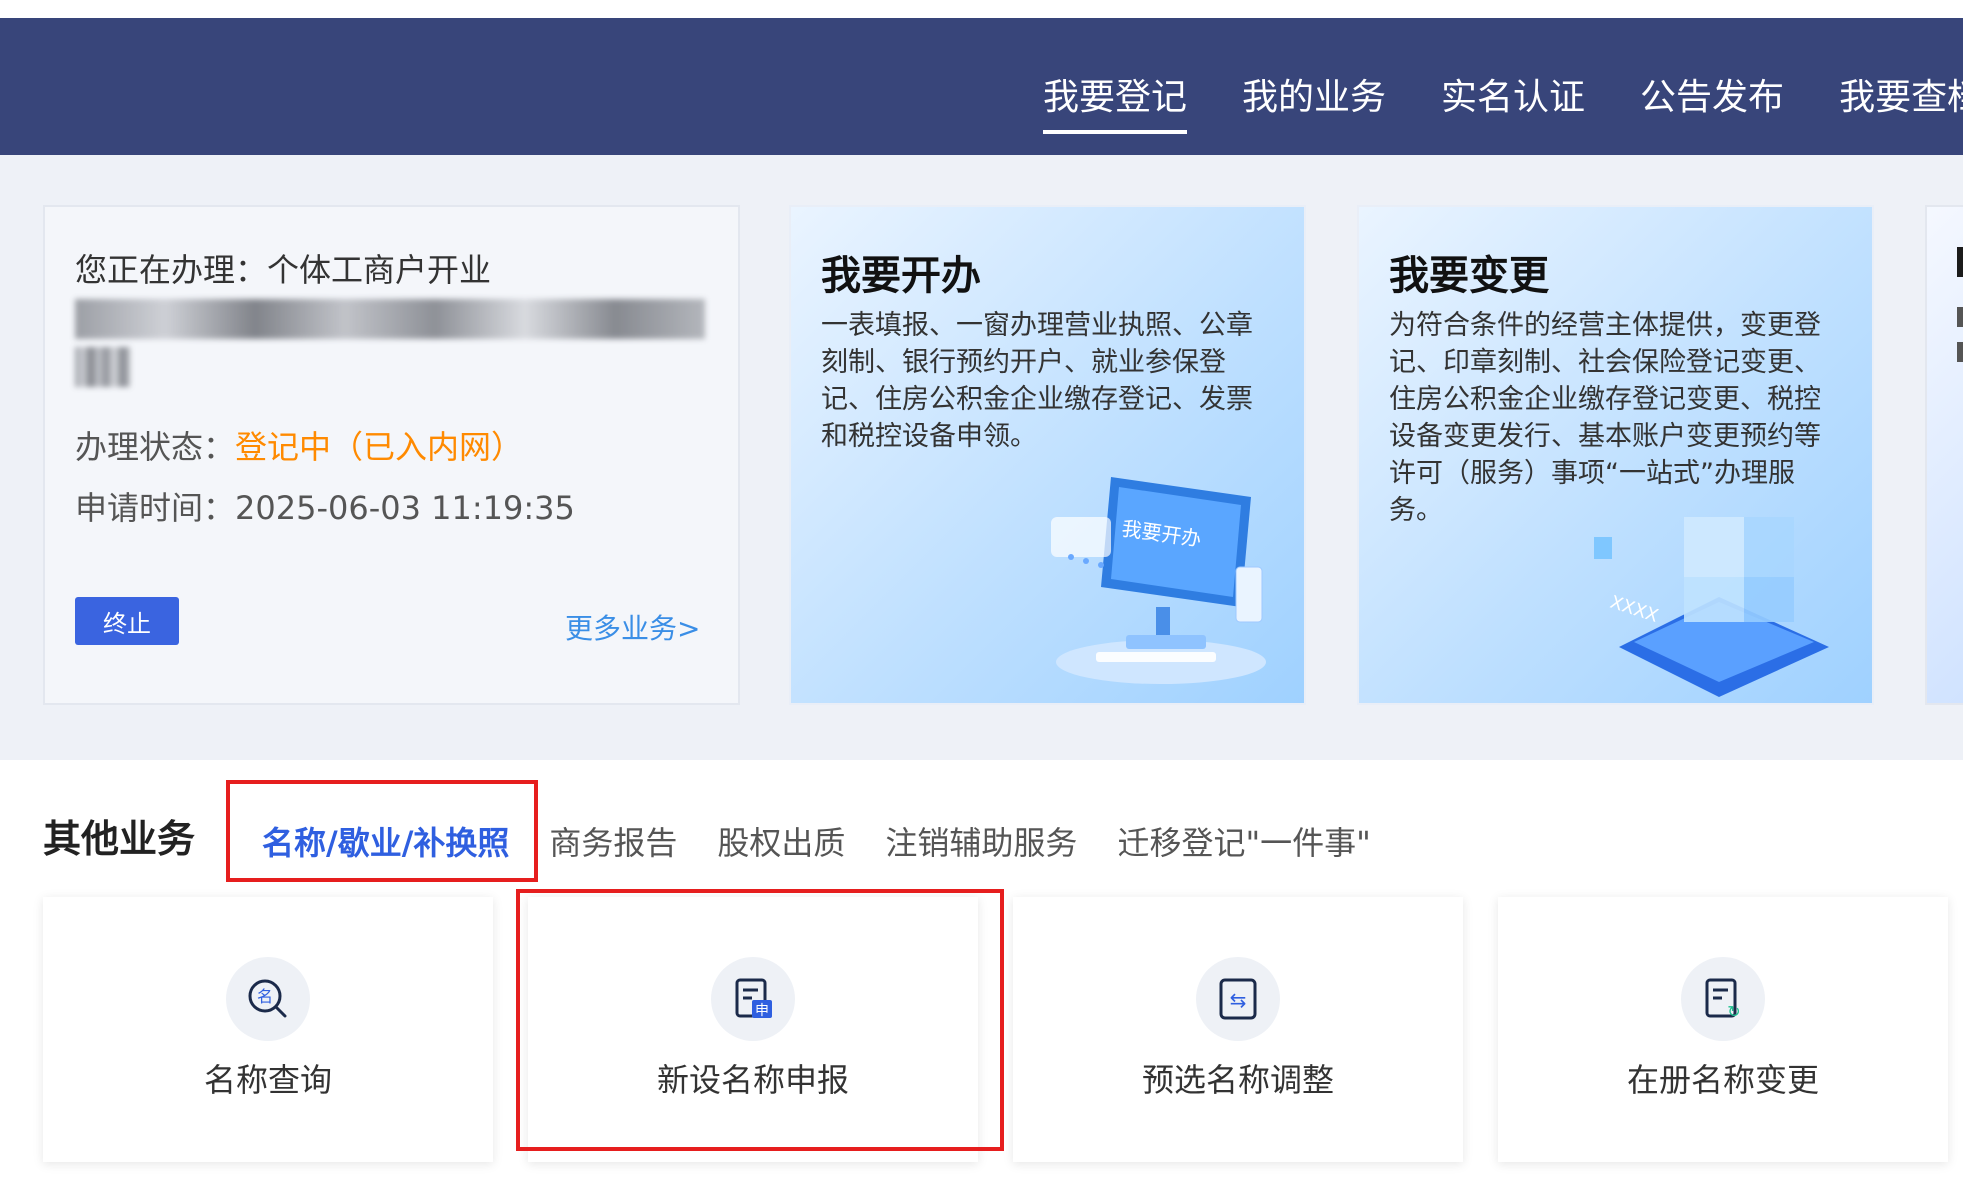 The height and width of the screenshot is (1193, 1963). Describe the element at coordinates (405, 508) in the screenshot. I see `time-value: 2025-06-03 11:19:35` at that location.